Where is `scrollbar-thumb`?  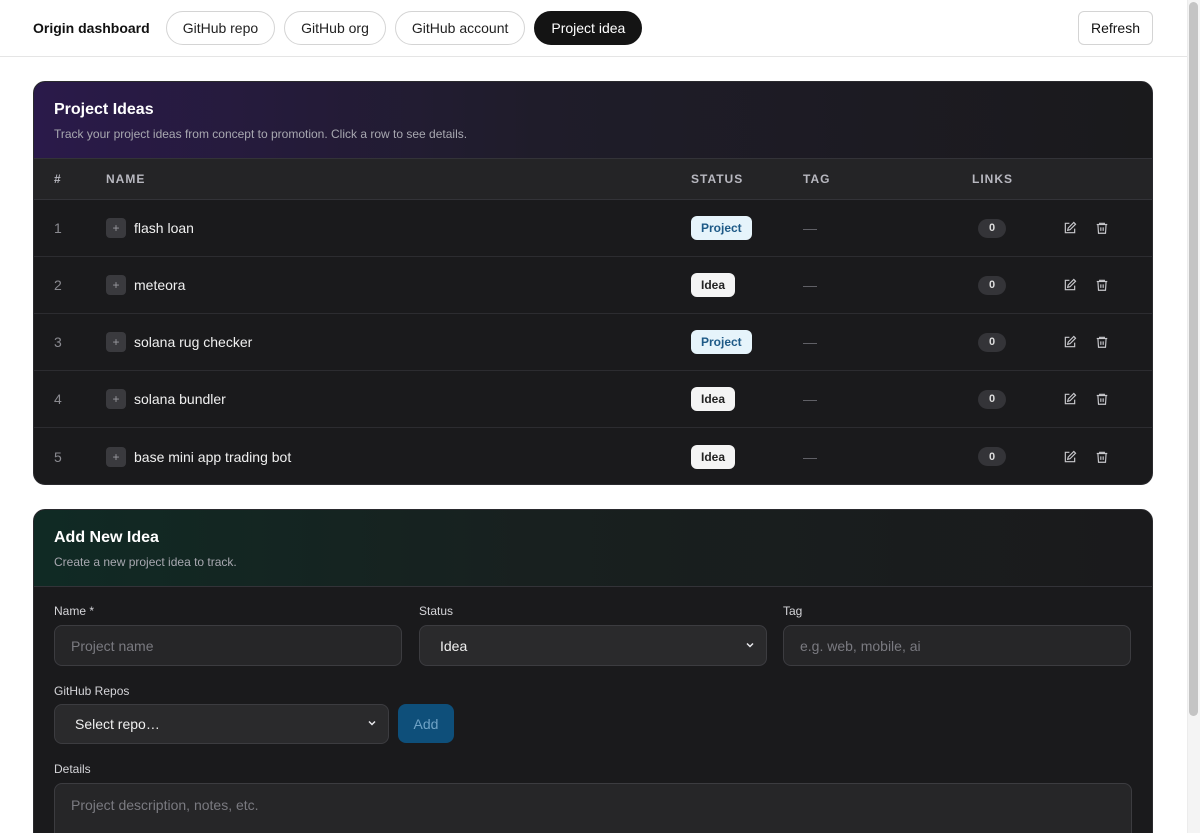
scrollbar-thumb is located at coordinates (1193, 359).